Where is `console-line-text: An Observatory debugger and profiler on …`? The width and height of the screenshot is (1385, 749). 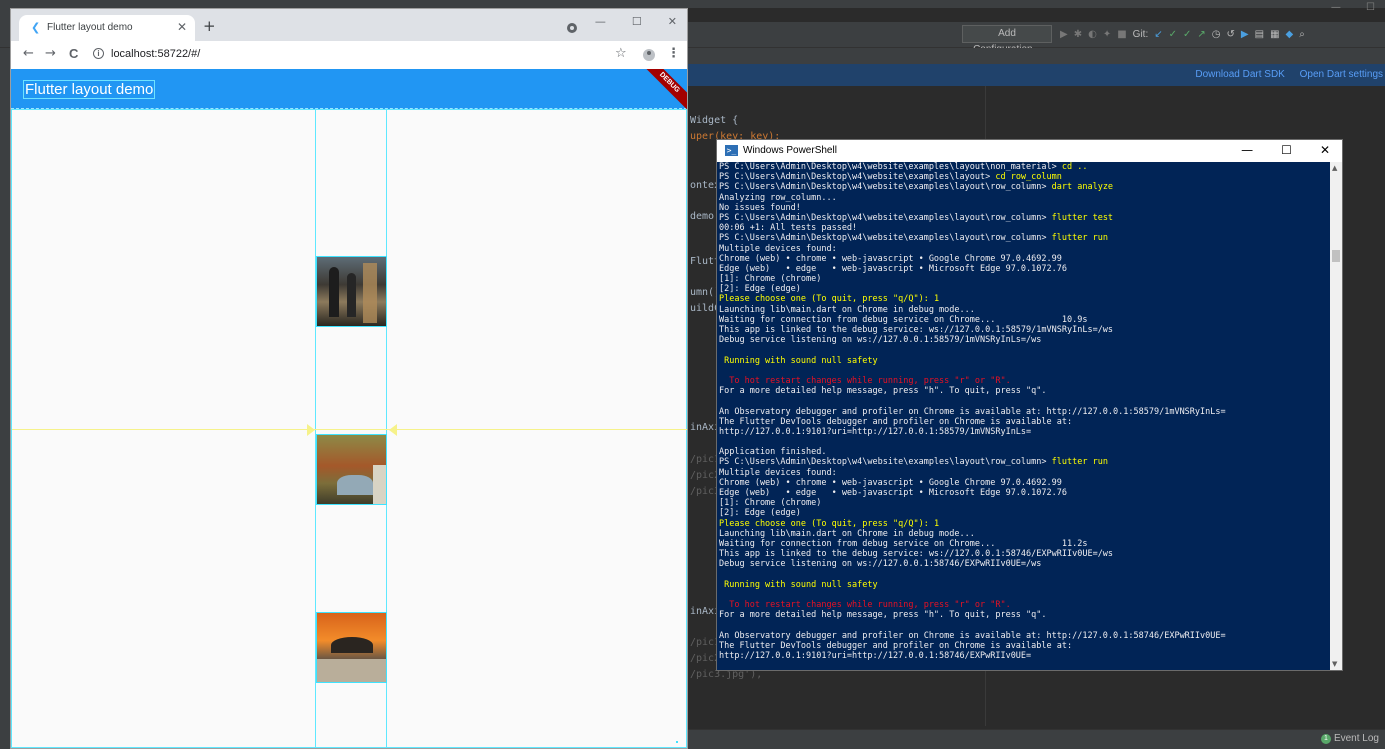
console-line-text: An Observatory debugger and profiler on … is located at coordinates (972, 411).